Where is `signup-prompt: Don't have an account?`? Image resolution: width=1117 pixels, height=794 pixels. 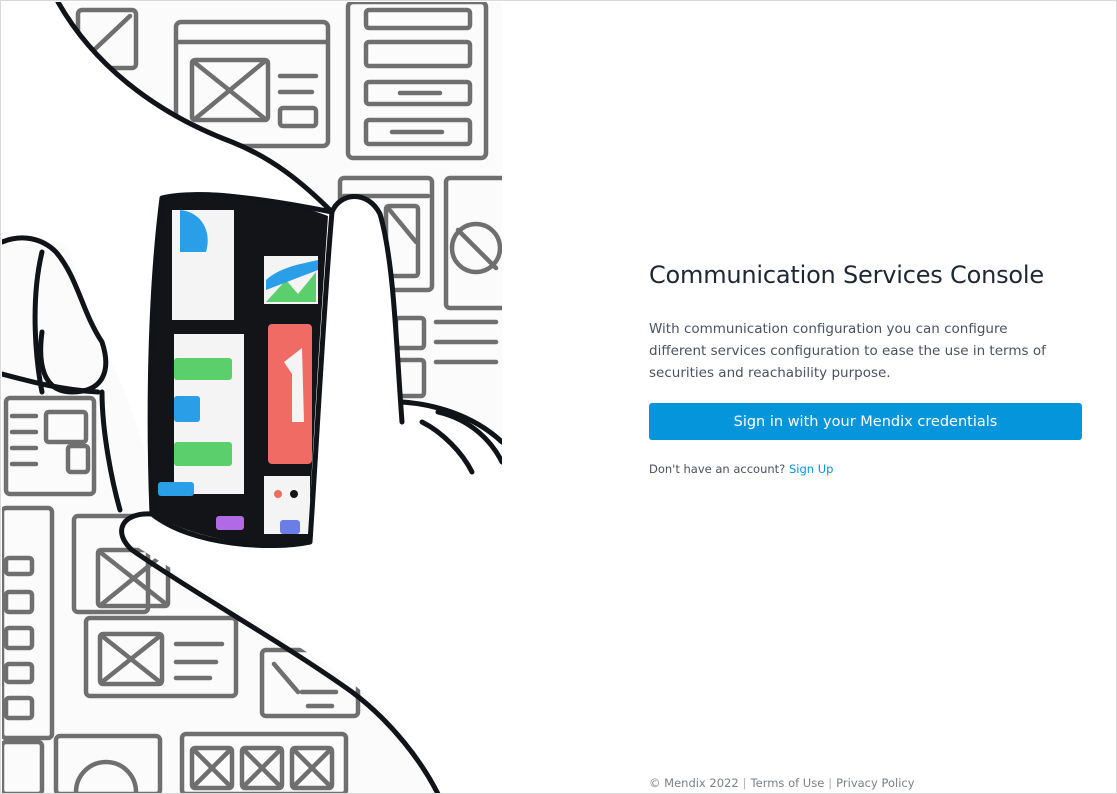 signup-prompt: Don't have an account? is located at coordinates (717, 469).